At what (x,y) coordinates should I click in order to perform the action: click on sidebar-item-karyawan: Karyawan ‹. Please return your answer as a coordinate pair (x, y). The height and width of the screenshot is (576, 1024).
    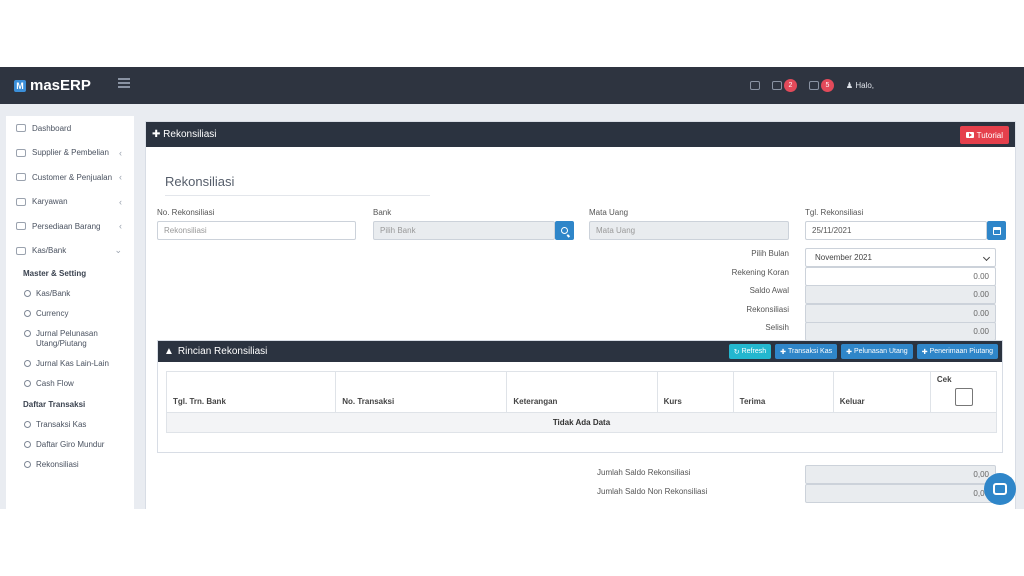
    Looking at the image, I should click on (70, 202).